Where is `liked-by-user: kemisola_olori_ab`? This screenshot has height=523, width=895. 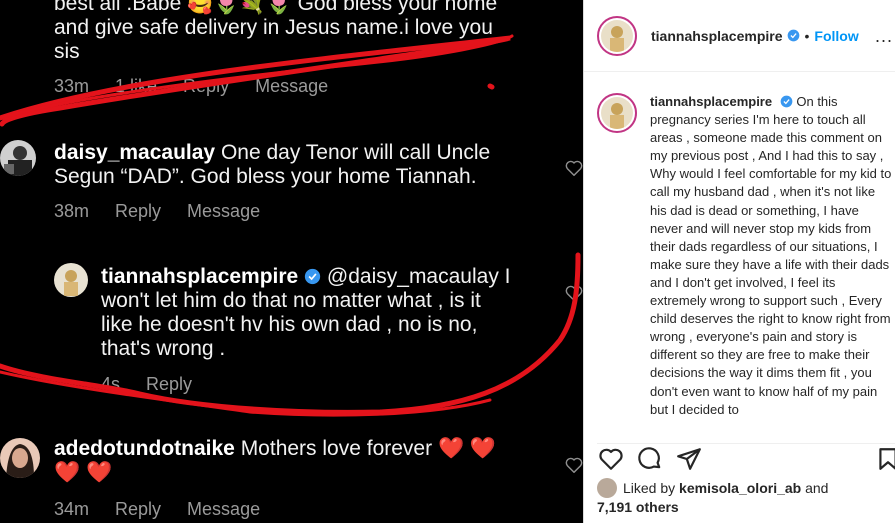 liked-by-user: kemisola_olori_ab is located at coordinates (740, 488).